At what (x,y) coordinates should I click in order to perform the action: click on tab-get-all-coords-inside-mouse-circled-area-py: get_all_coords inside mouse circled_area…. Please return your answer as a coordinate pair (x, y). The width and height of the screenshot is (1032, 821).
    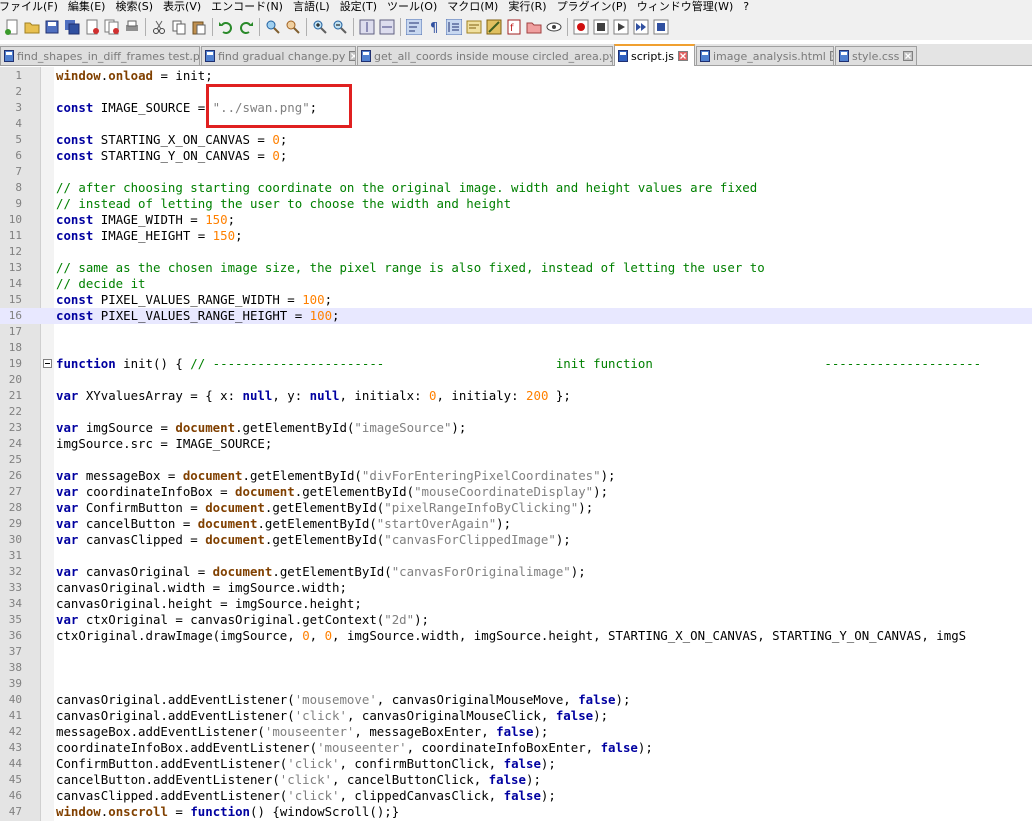
    Looking at the image, I should click on (485, 55).